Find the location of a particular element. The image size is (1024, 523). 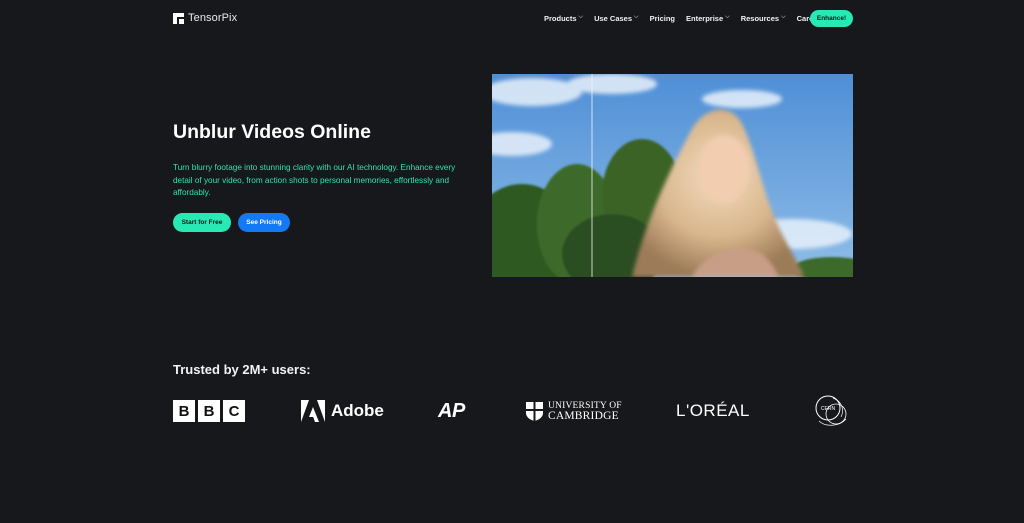

ap-wordmark: AP is located at coordinates (451, 410).